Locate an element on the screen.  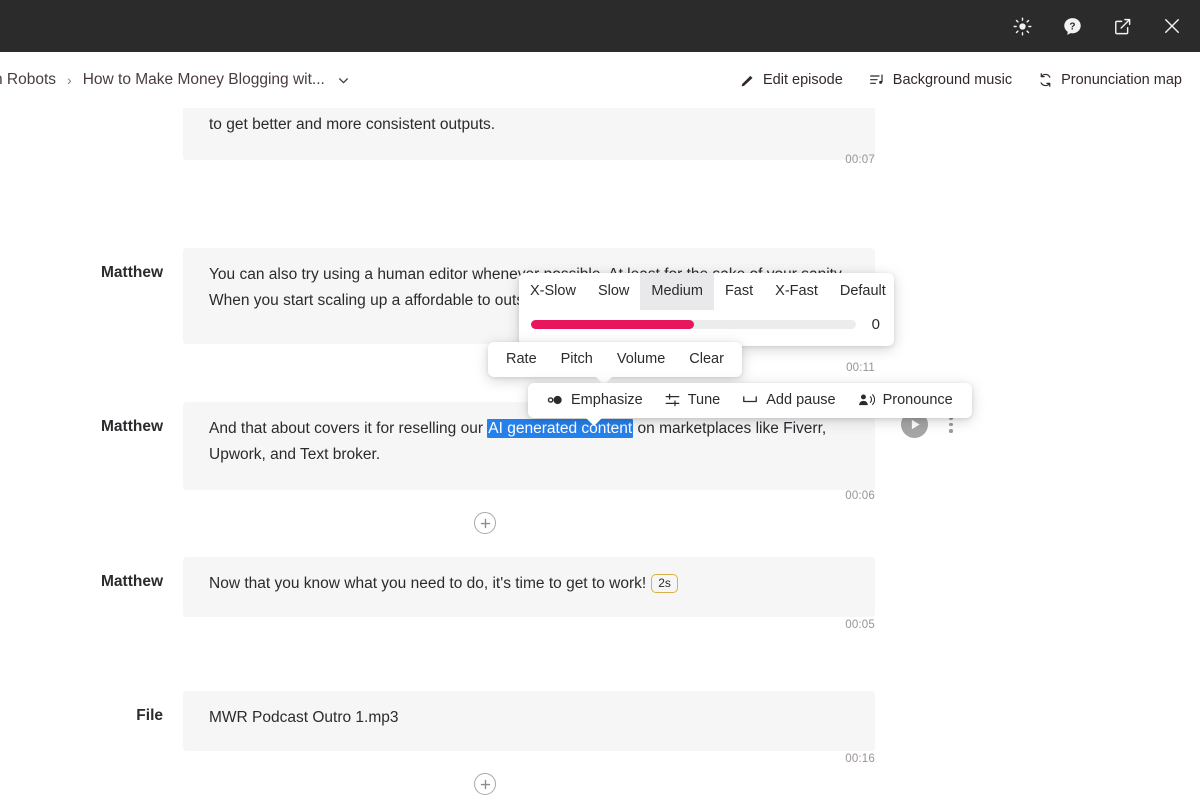
sync-icon is located at coordinates (1045, 80).